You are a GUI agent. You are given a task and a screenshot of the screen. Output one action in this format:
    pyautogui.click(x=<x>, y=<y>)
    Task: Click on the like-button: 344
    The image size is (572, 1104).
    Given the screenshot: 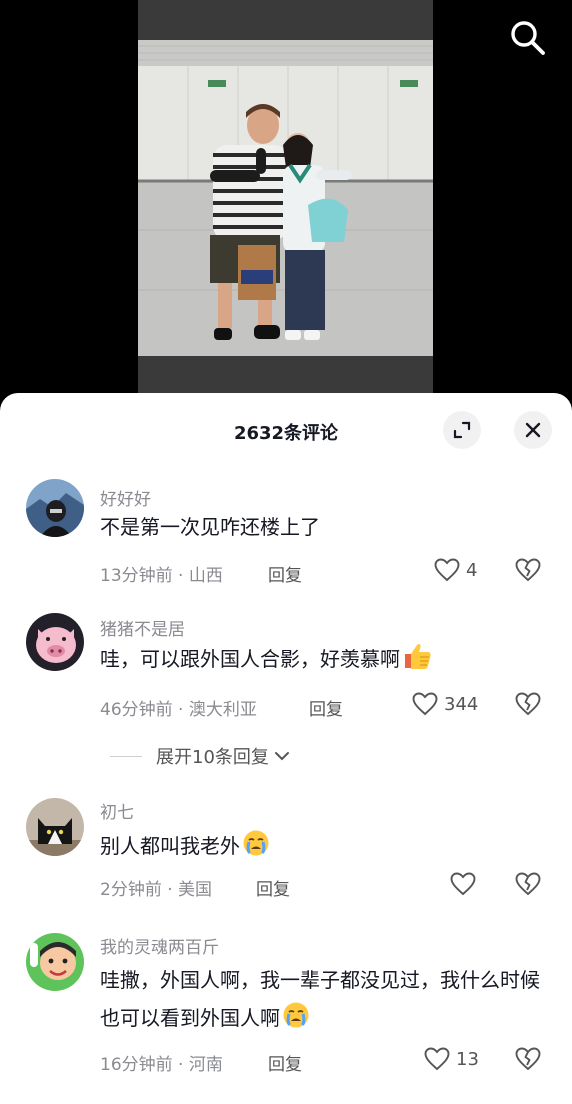 What is the action you would take?
    pyautogui.click(x=445, y=704)
    